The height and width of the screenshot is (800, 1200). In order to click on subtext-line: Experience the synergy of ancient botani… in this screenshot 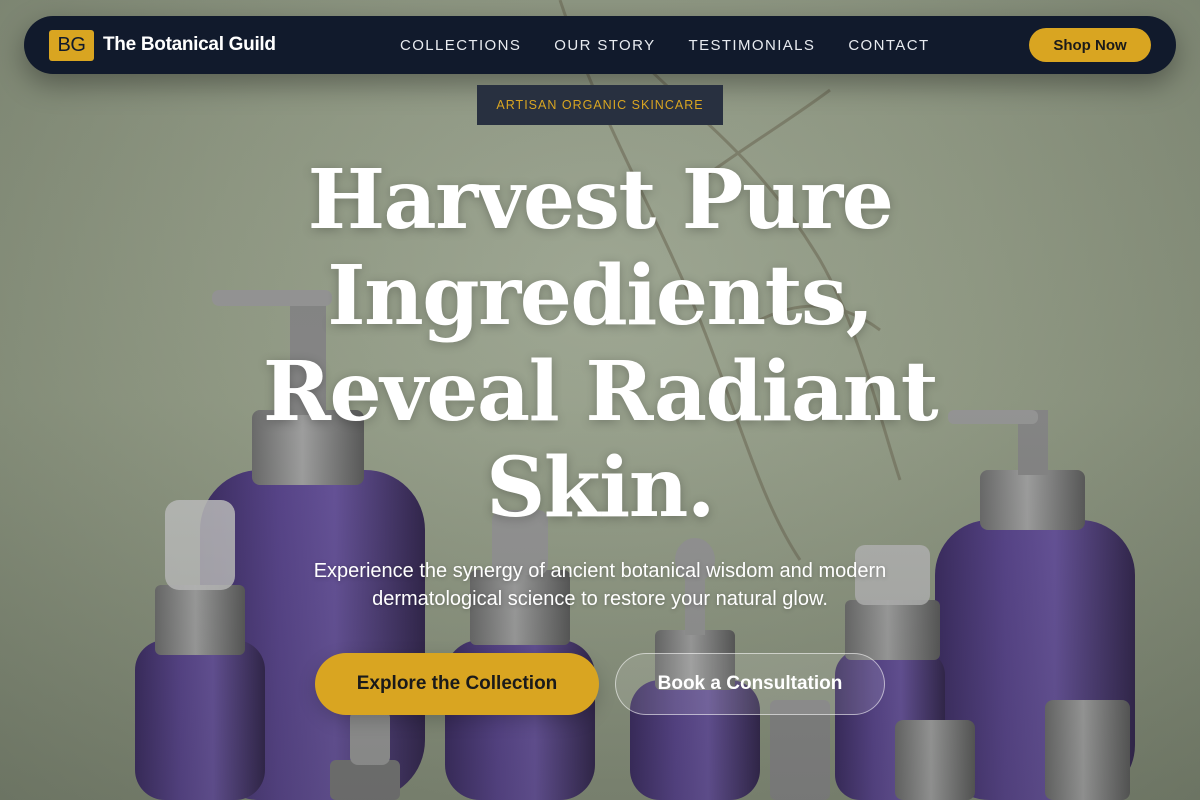, I will do `click(600, 571)`.